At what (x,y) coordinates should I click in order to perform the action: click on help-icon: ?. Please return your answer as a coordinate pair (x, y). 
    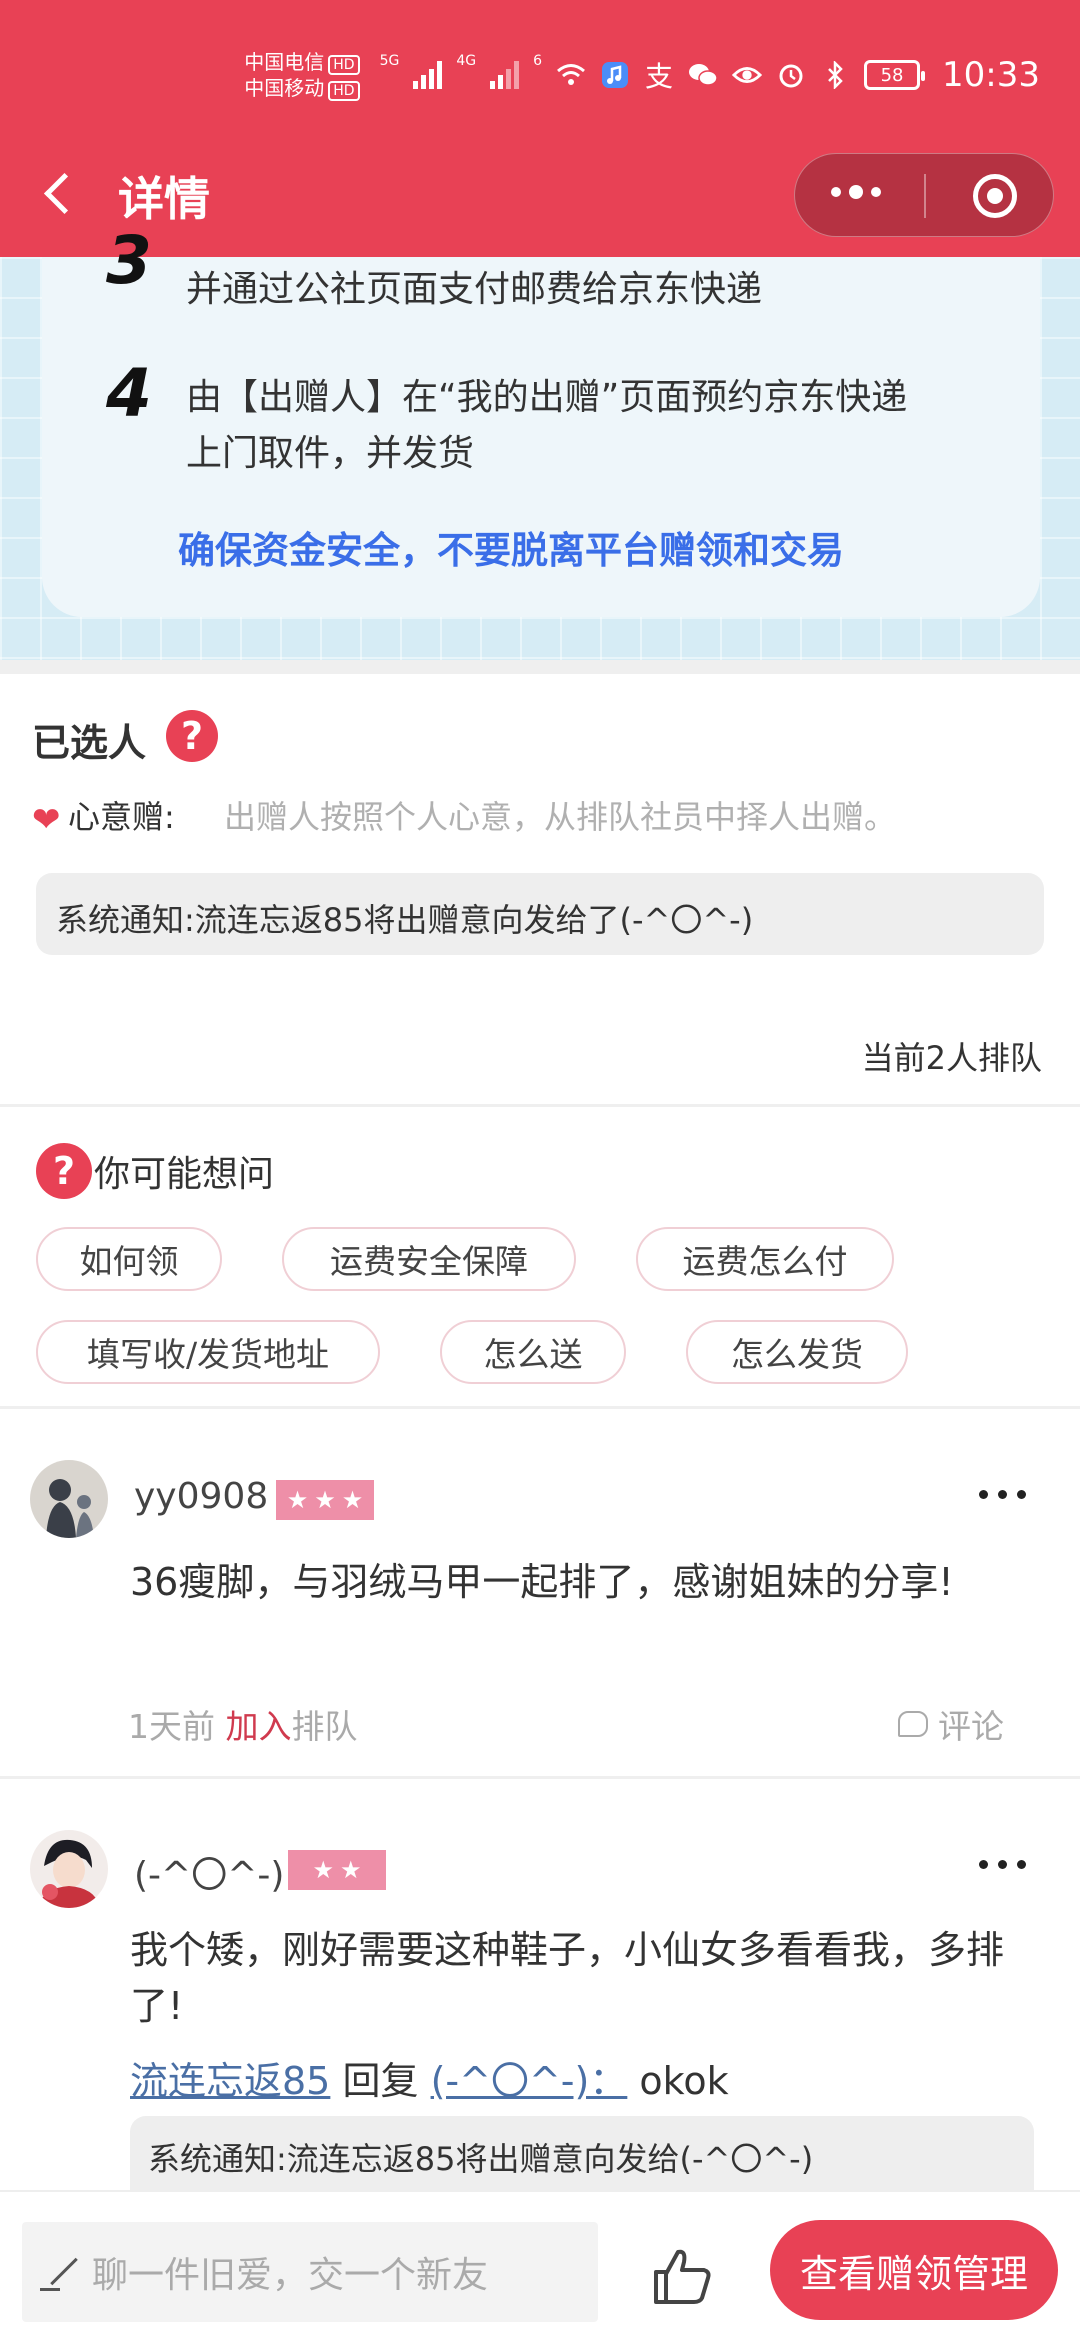
    Looking at the image, I should click on (192, 736).